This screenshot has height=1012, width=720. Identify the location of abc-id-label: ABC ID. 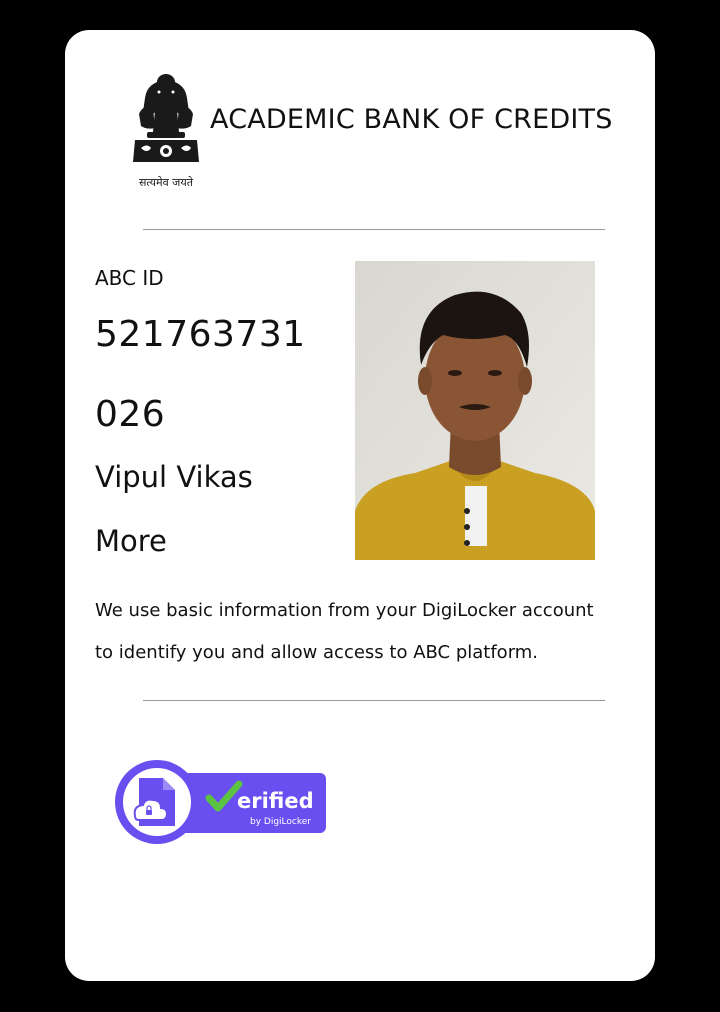
(129, 278).